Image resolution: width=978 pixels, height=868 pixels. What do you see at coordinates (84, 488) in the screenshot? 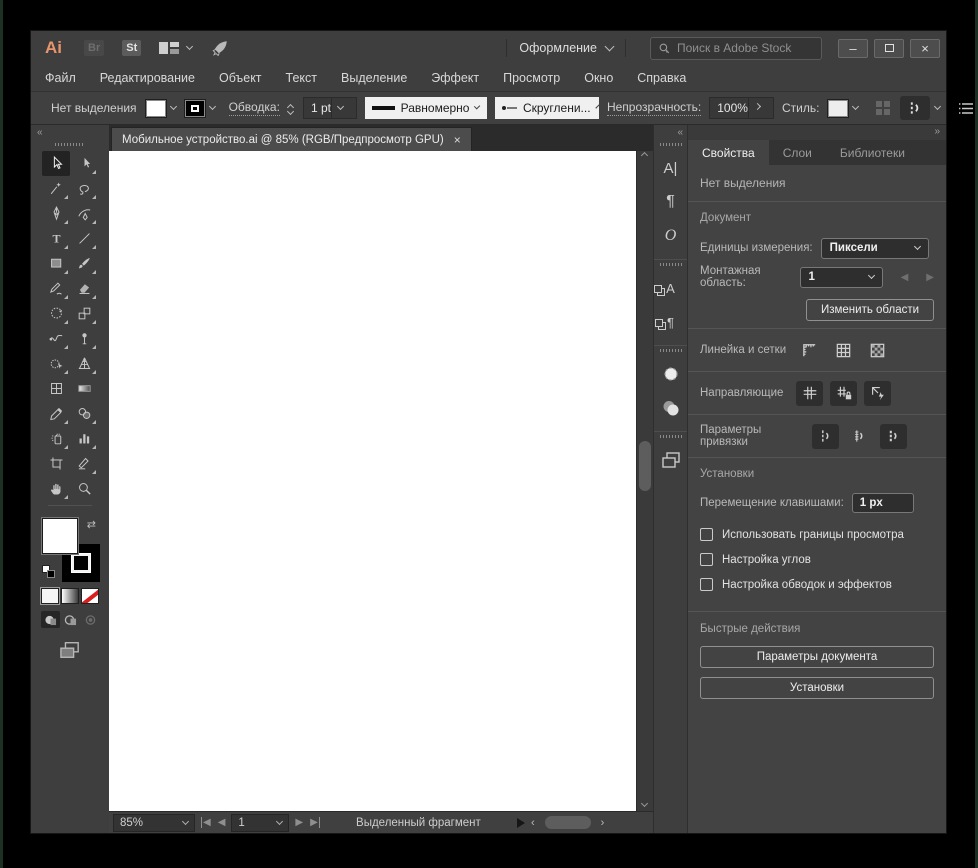
I see `zoom-tool` at bounding box center [84, 488].